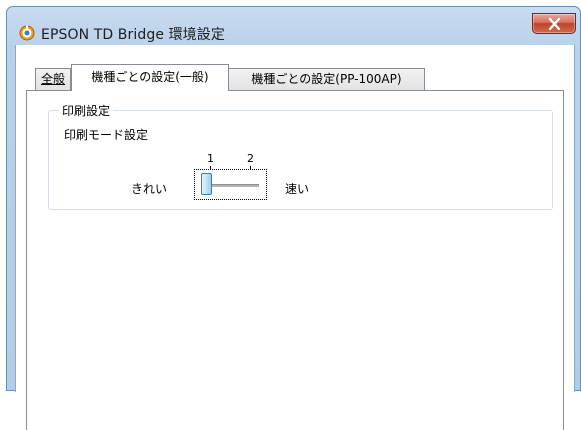  I want to click on tab-general-label: 全般, so click(52, 79).